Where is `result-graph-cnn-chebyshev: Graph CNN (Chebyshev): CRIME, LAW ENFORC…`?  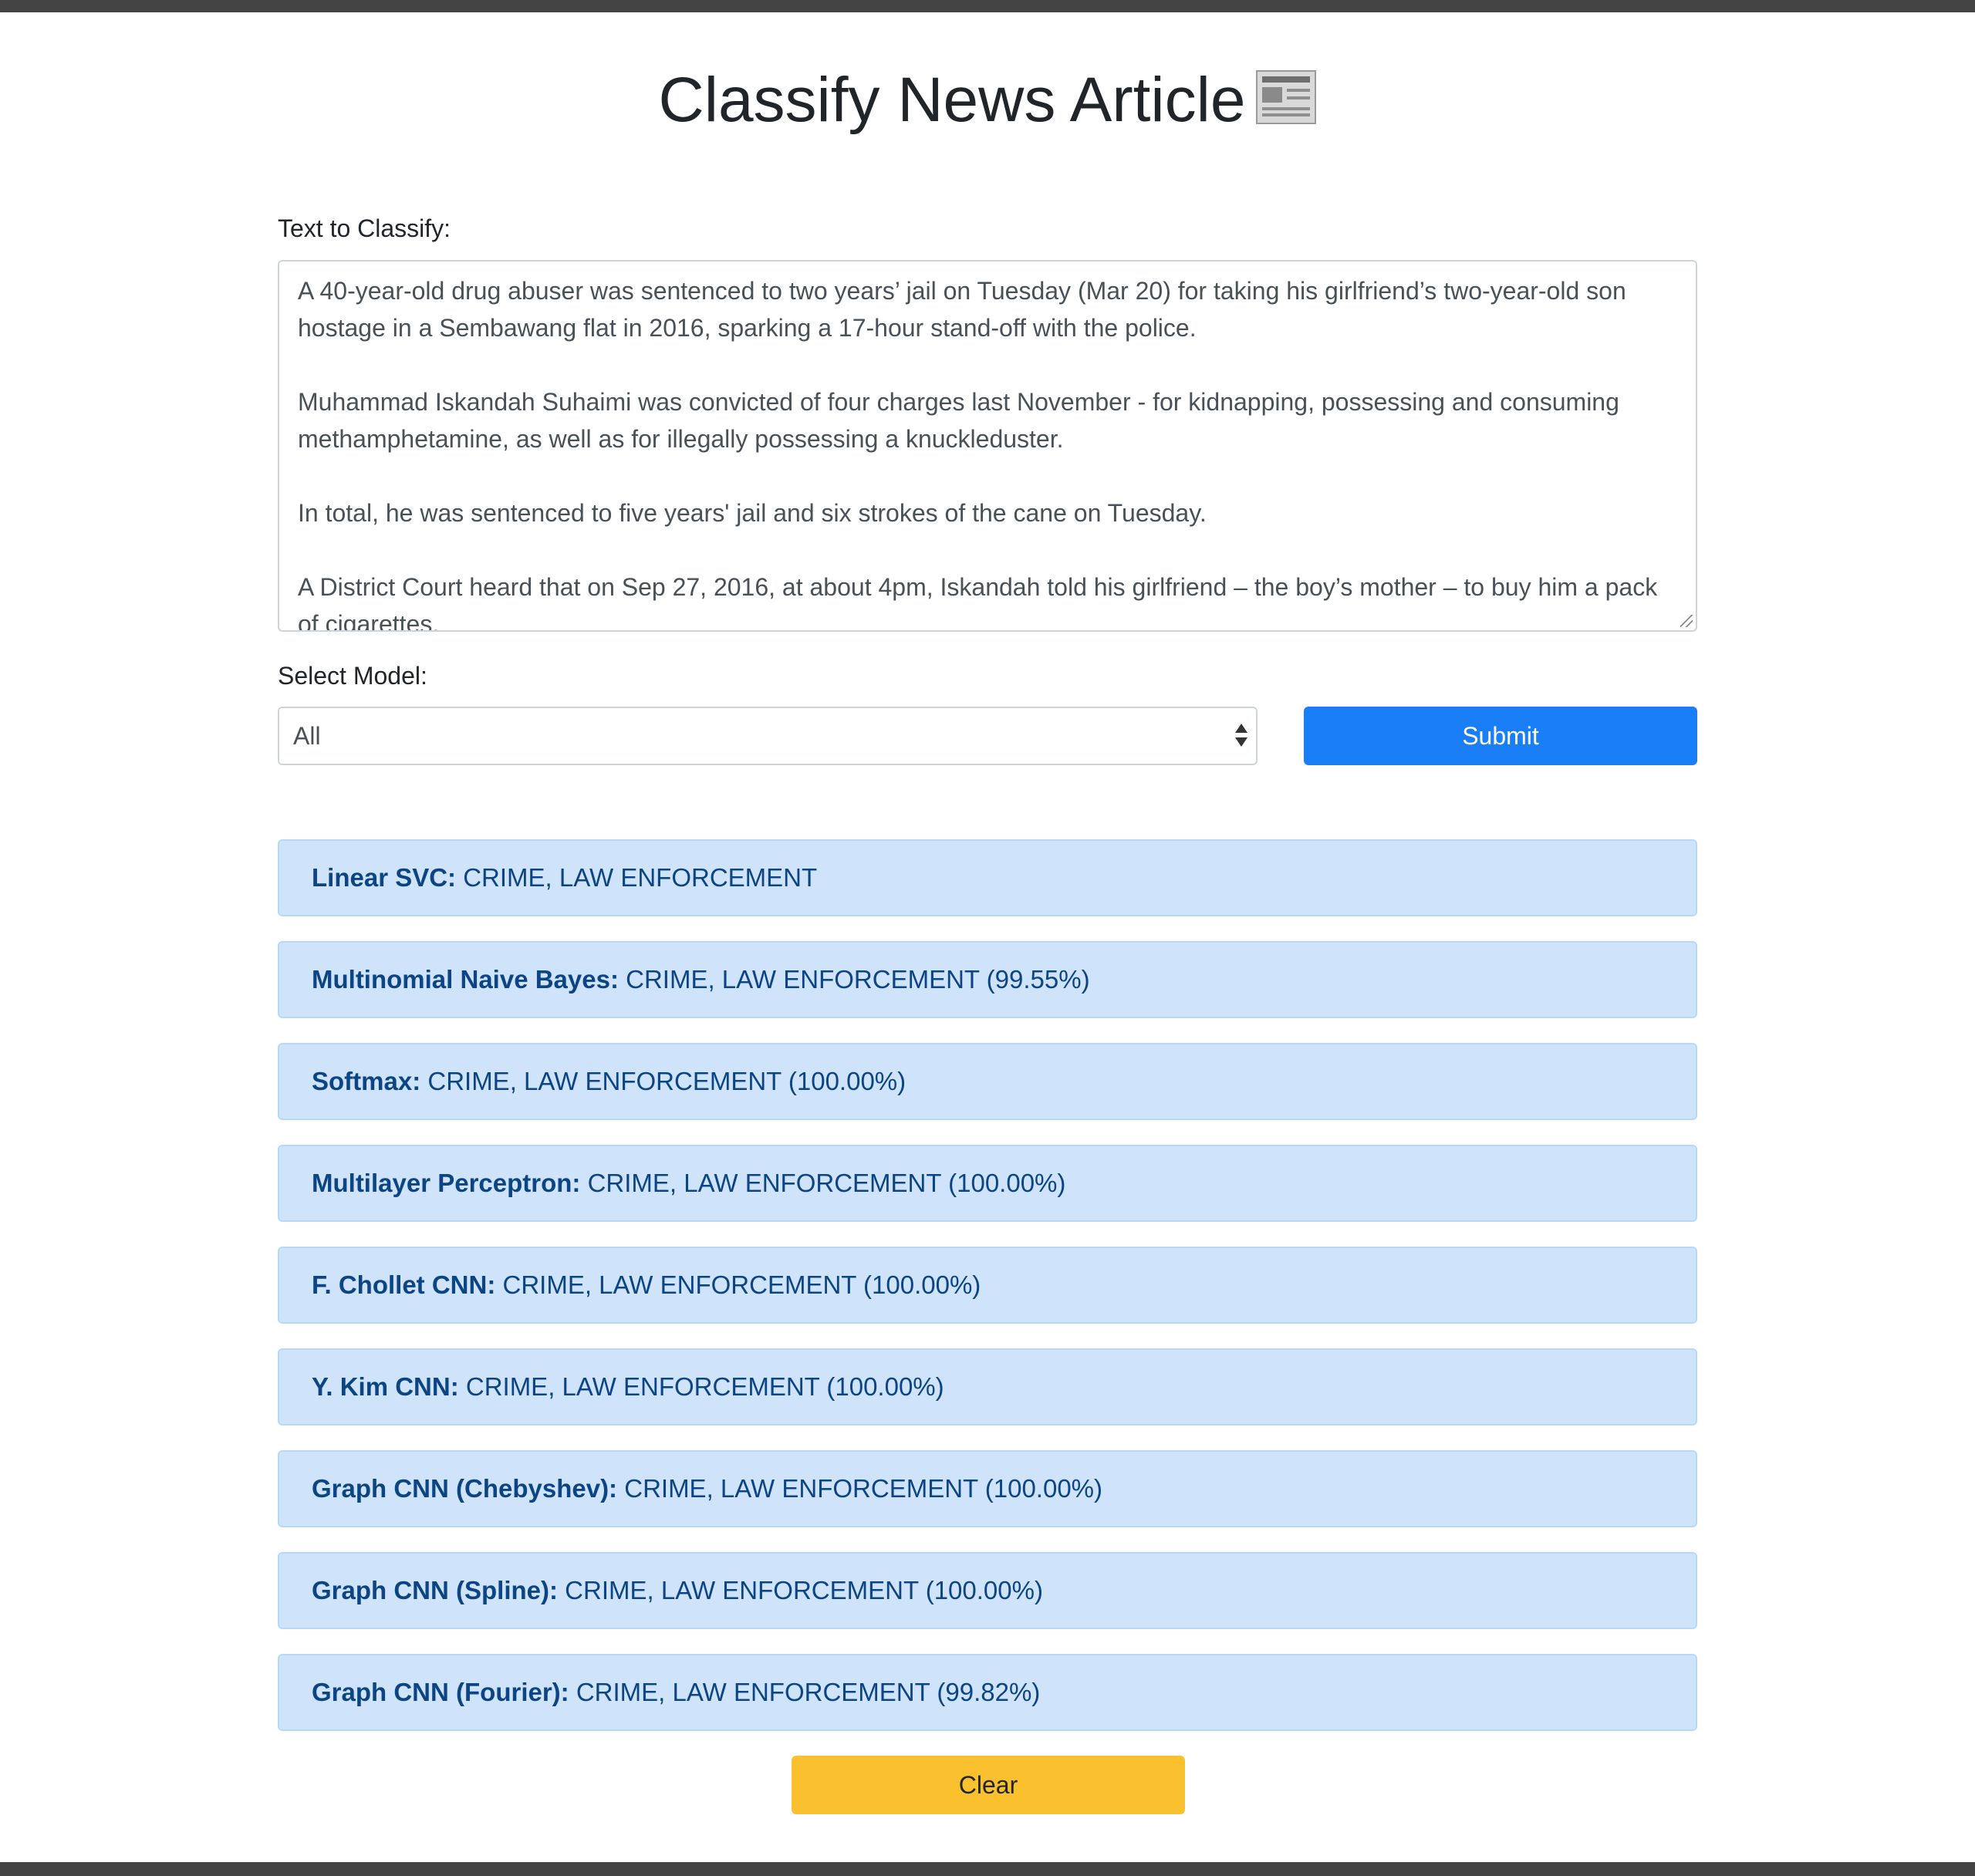 result-graph-cnn-chebyshev: Graph CNN (Chebyshev): CRIME, LAW ENFORC… is located at coordinates (987, 1488).